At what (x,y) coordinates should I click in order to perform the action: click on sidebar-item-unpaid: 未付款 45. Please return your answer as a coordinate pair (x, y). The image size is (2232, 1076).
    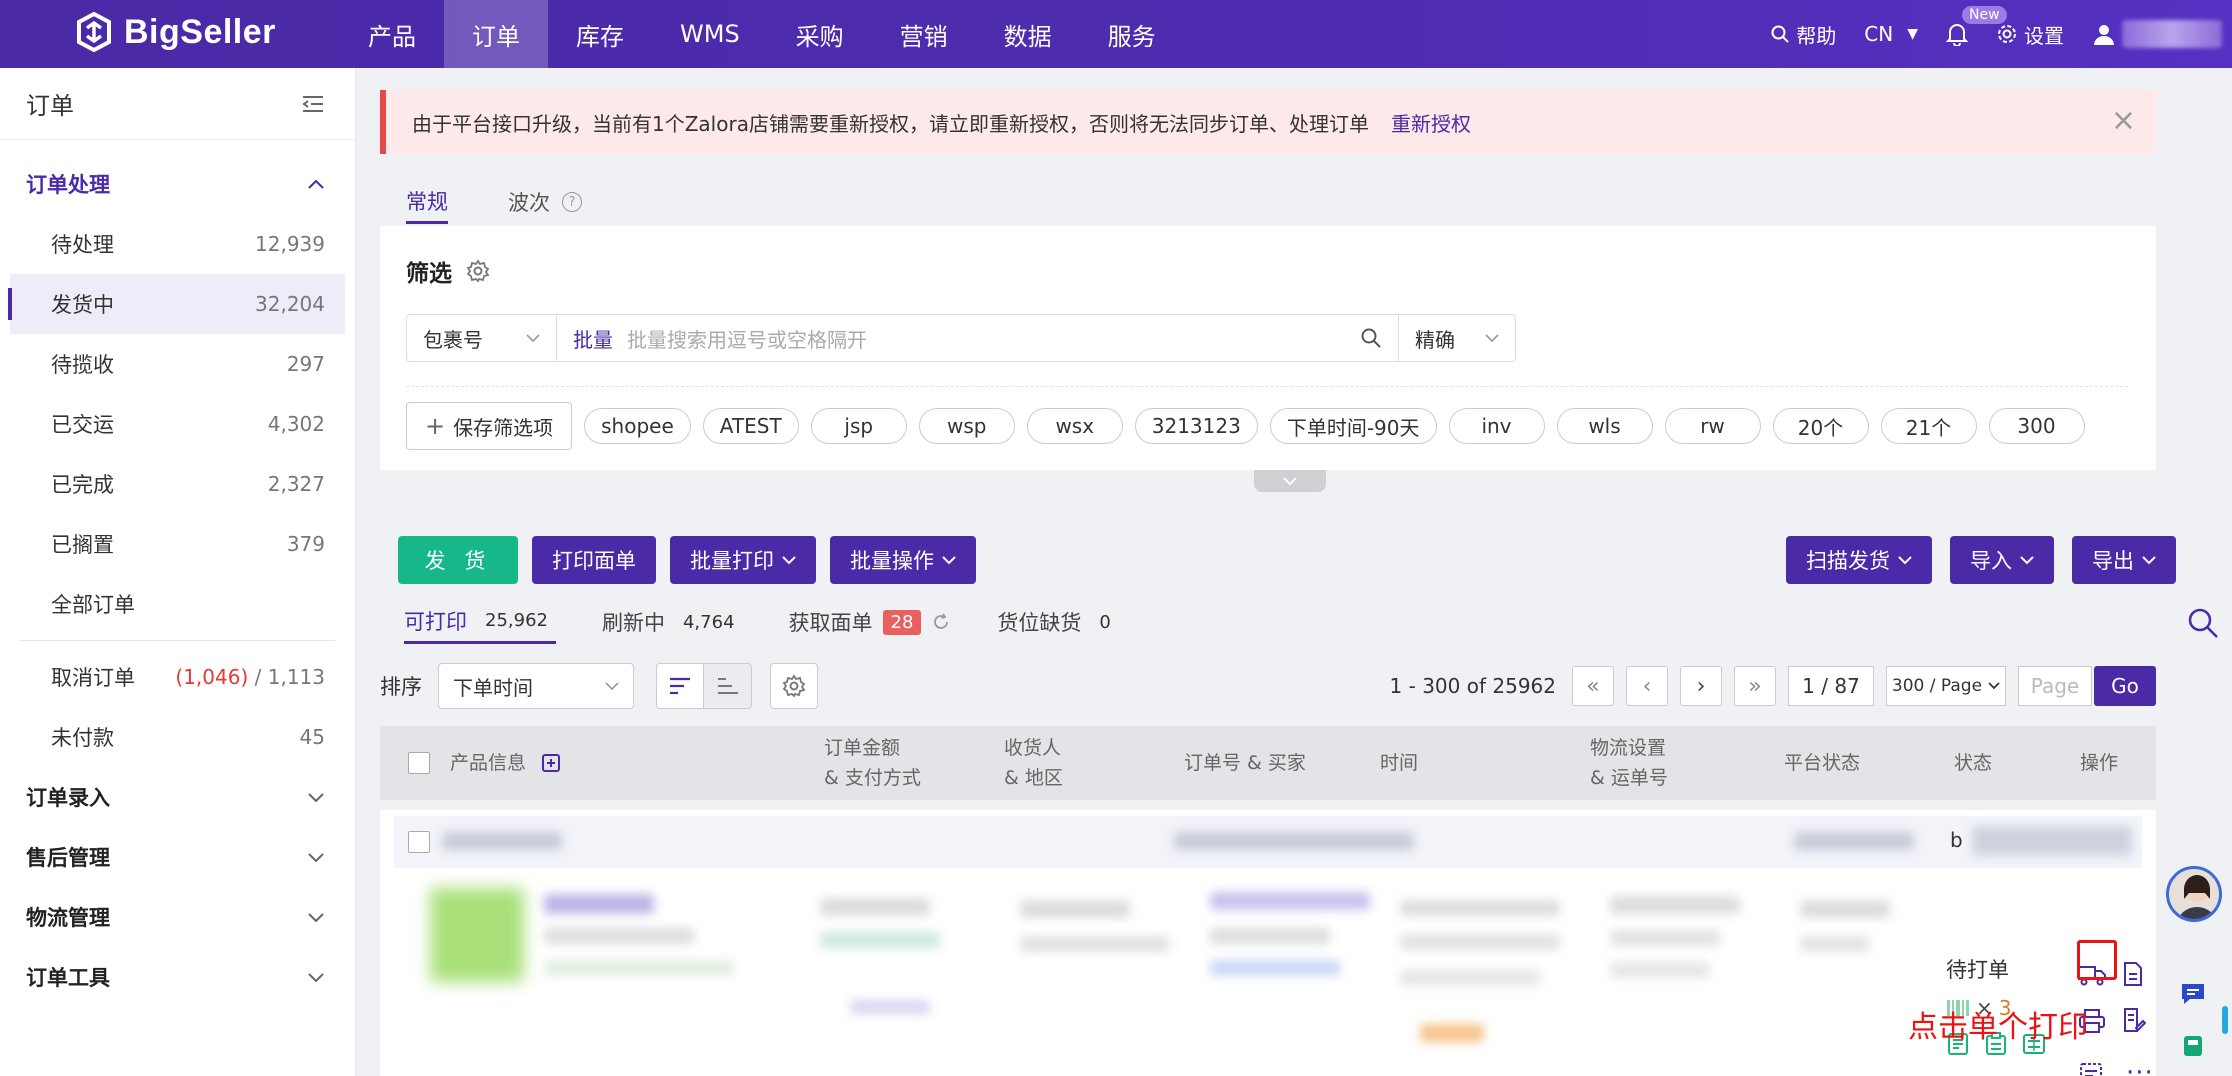
    Looking at the image, I should click on (177, 737).